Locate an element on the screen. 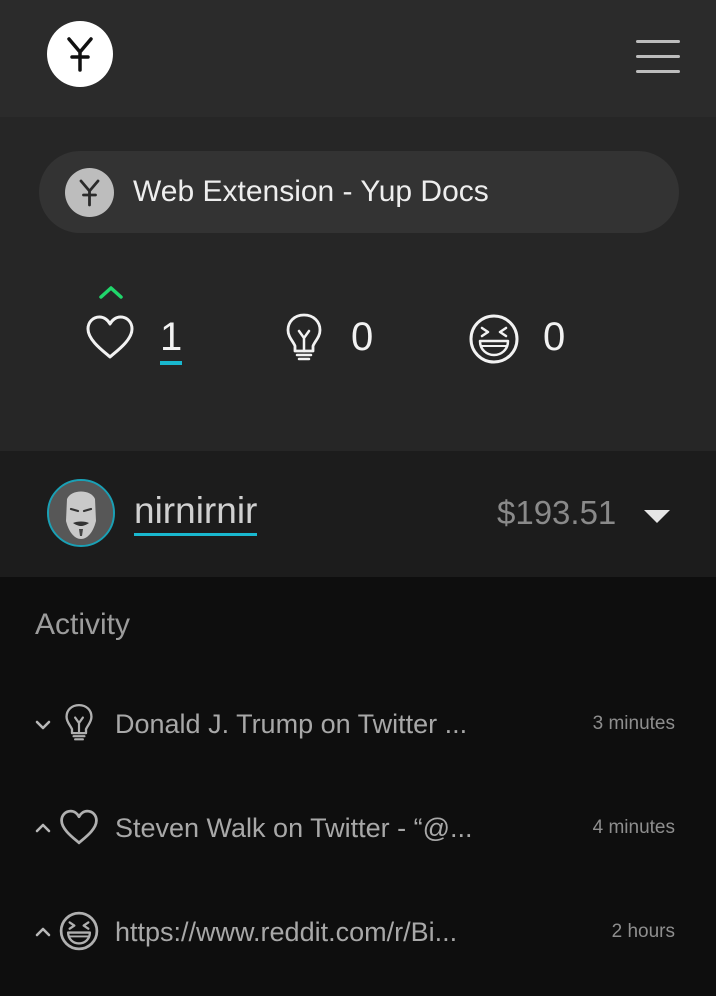 The width and height of the screenshot is (716, 996). avatar is located at coordinates (81, 513).